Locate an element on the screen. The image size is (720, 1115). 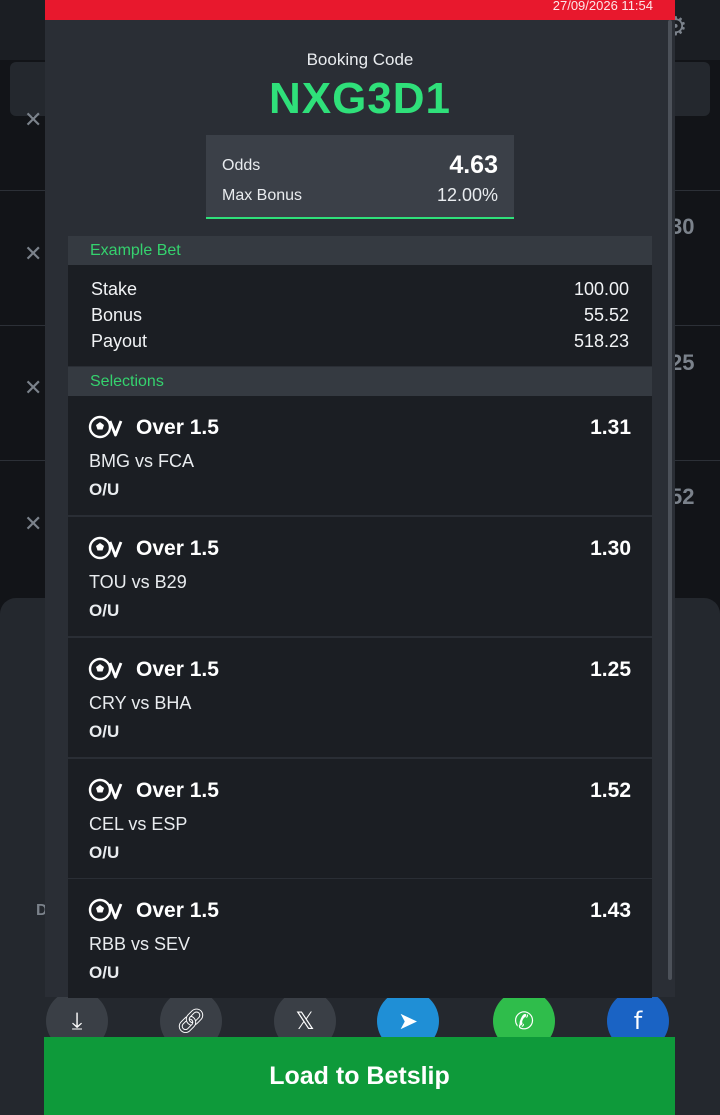
selection-odds: 1.31 is located at coordinates (610, 427).